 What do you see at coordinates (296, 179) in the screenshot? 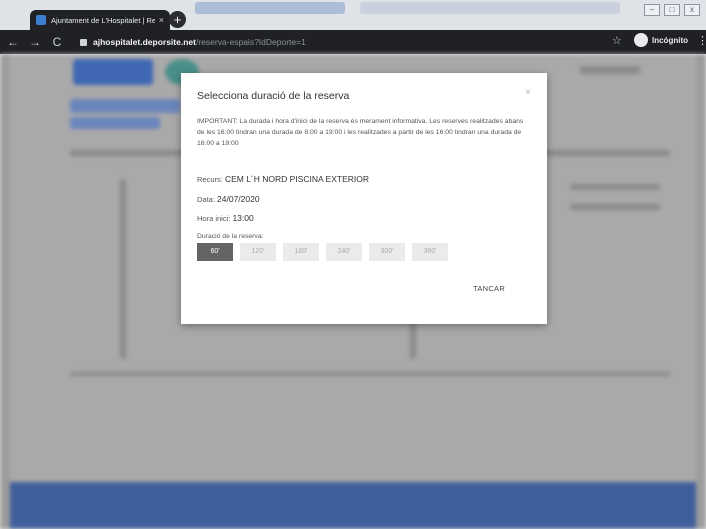
I see `recurs-value: CEM L´H NORD PISCINA EXTERIOR` at bounding box center [296, 179].